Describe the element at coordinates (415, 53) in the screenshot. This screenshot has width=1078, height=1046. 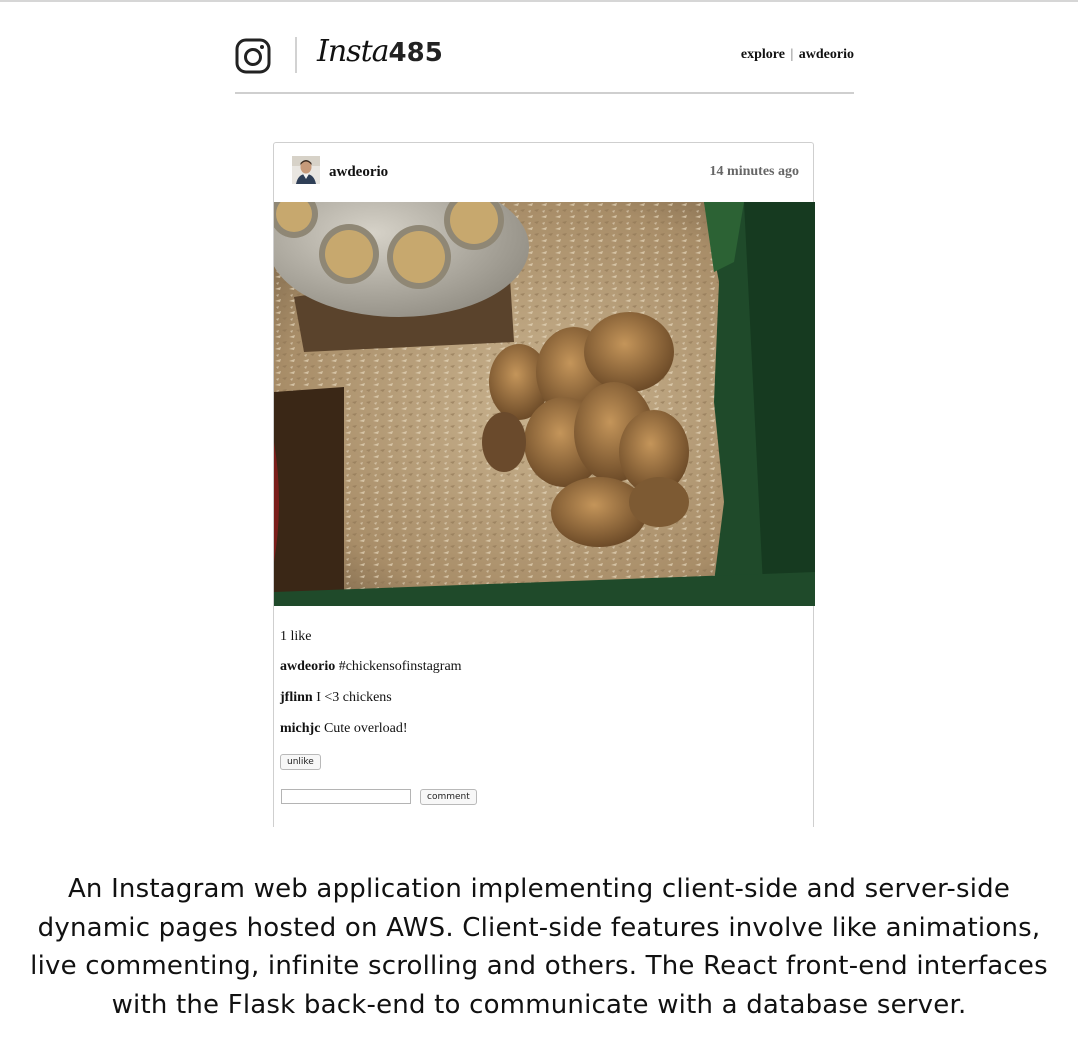
I see `brand-number: 485` at that location.